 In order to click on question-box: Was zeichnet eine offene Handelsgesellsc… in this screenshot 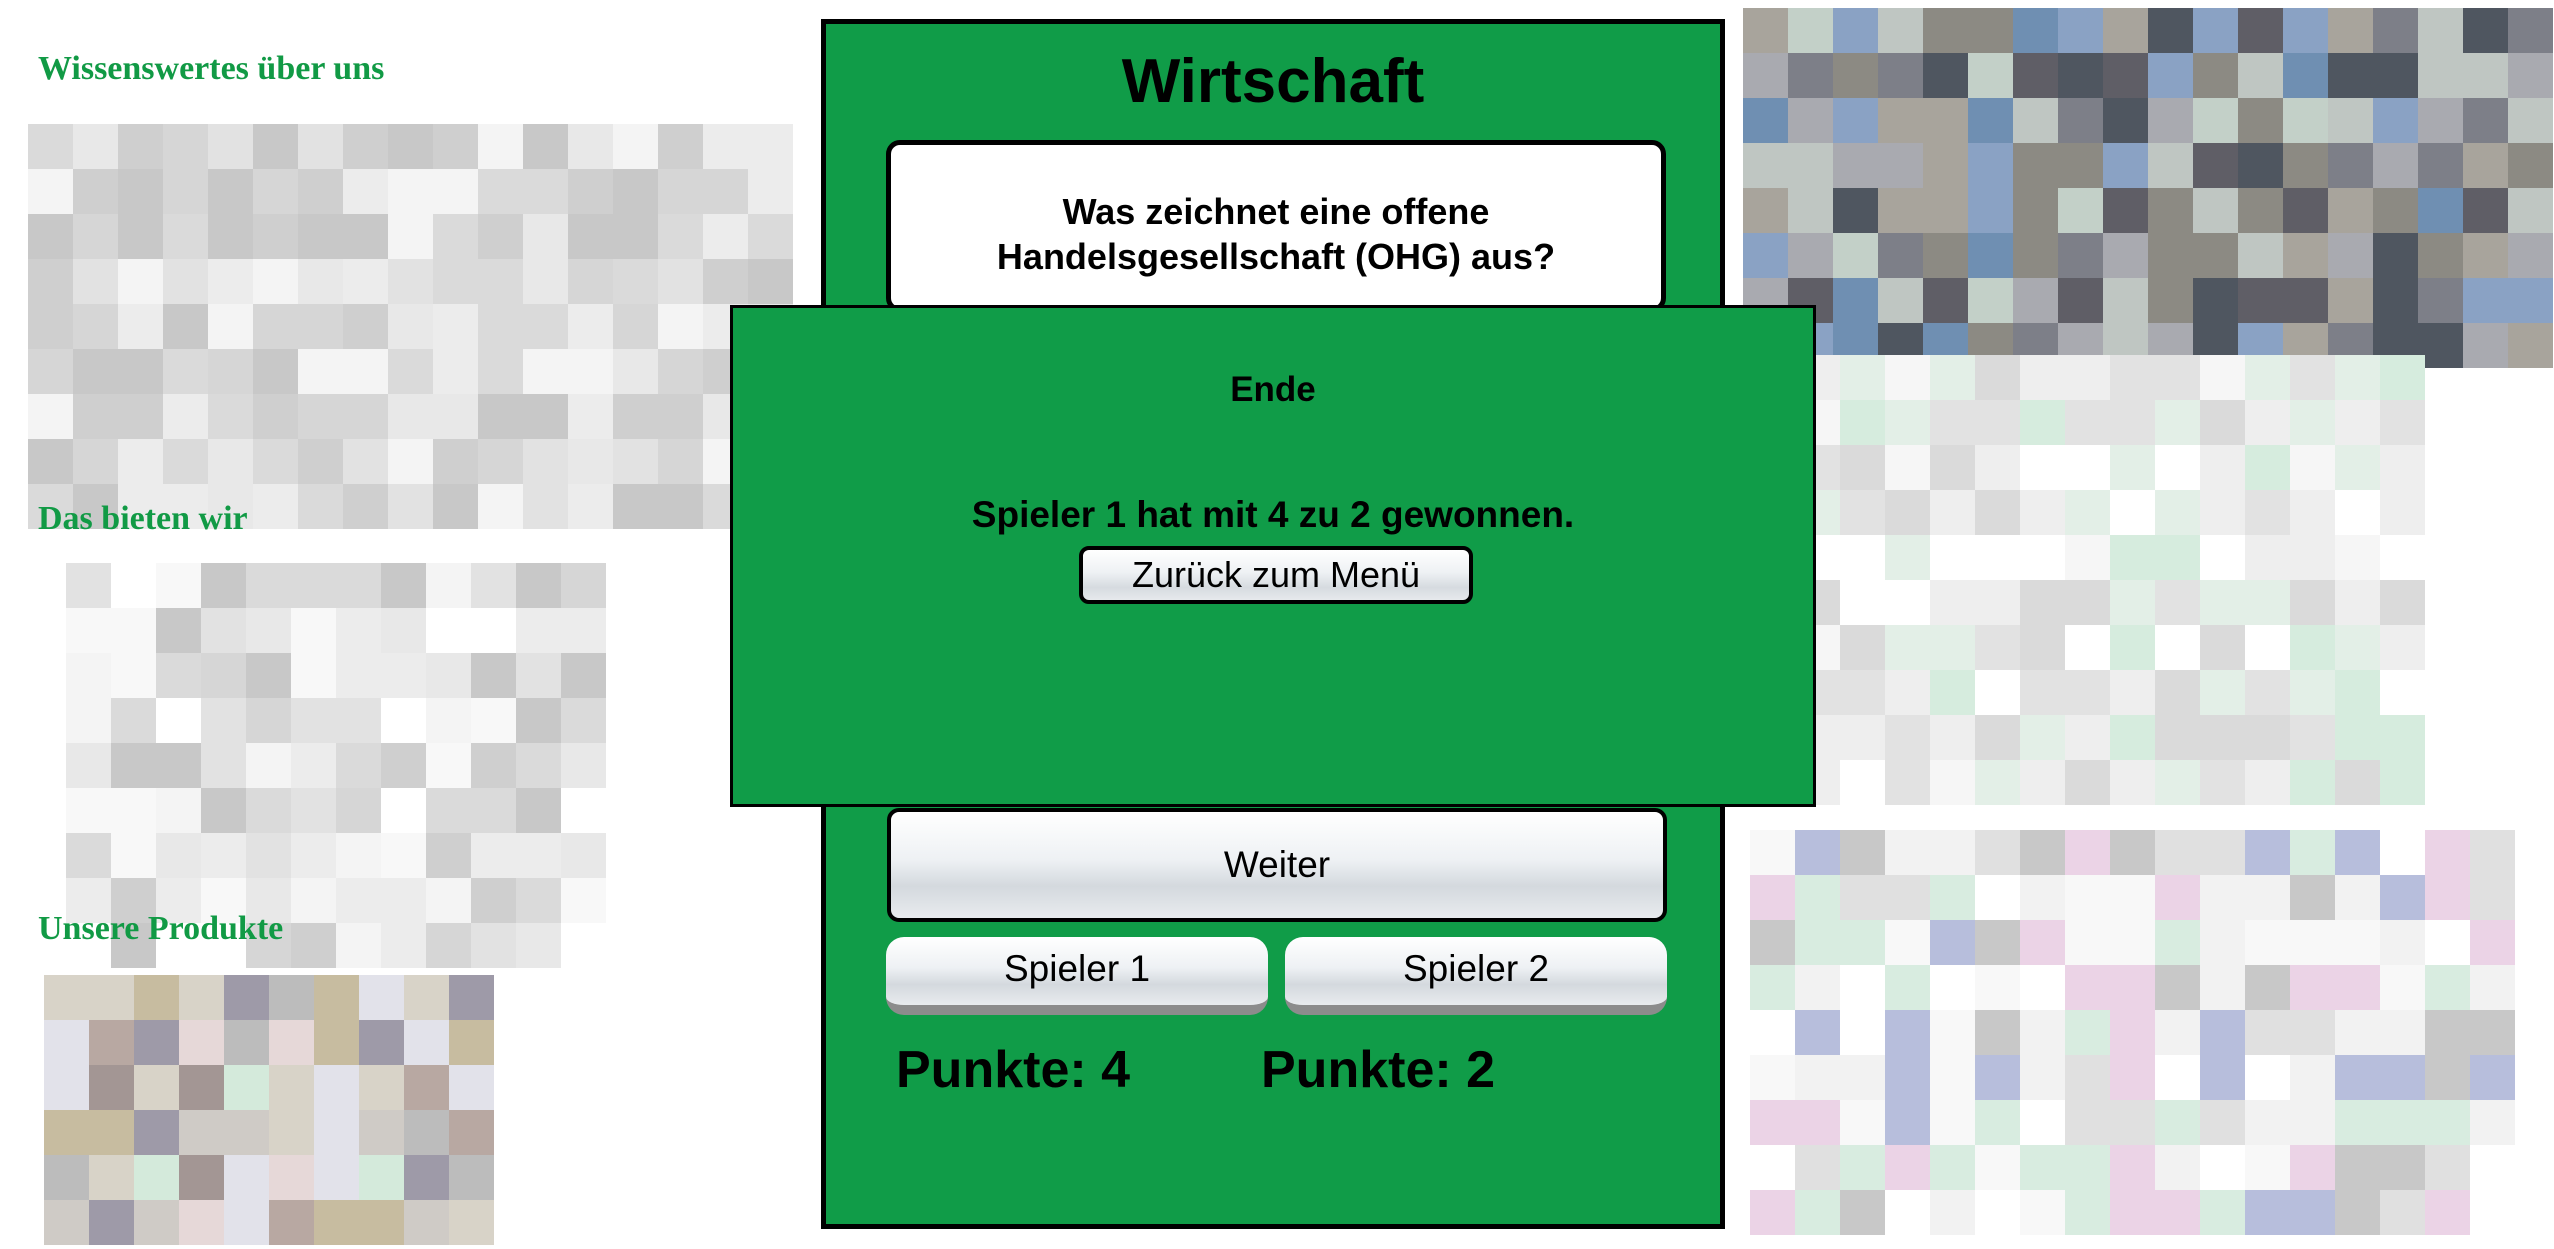, I will do `click(1276, 226)`.